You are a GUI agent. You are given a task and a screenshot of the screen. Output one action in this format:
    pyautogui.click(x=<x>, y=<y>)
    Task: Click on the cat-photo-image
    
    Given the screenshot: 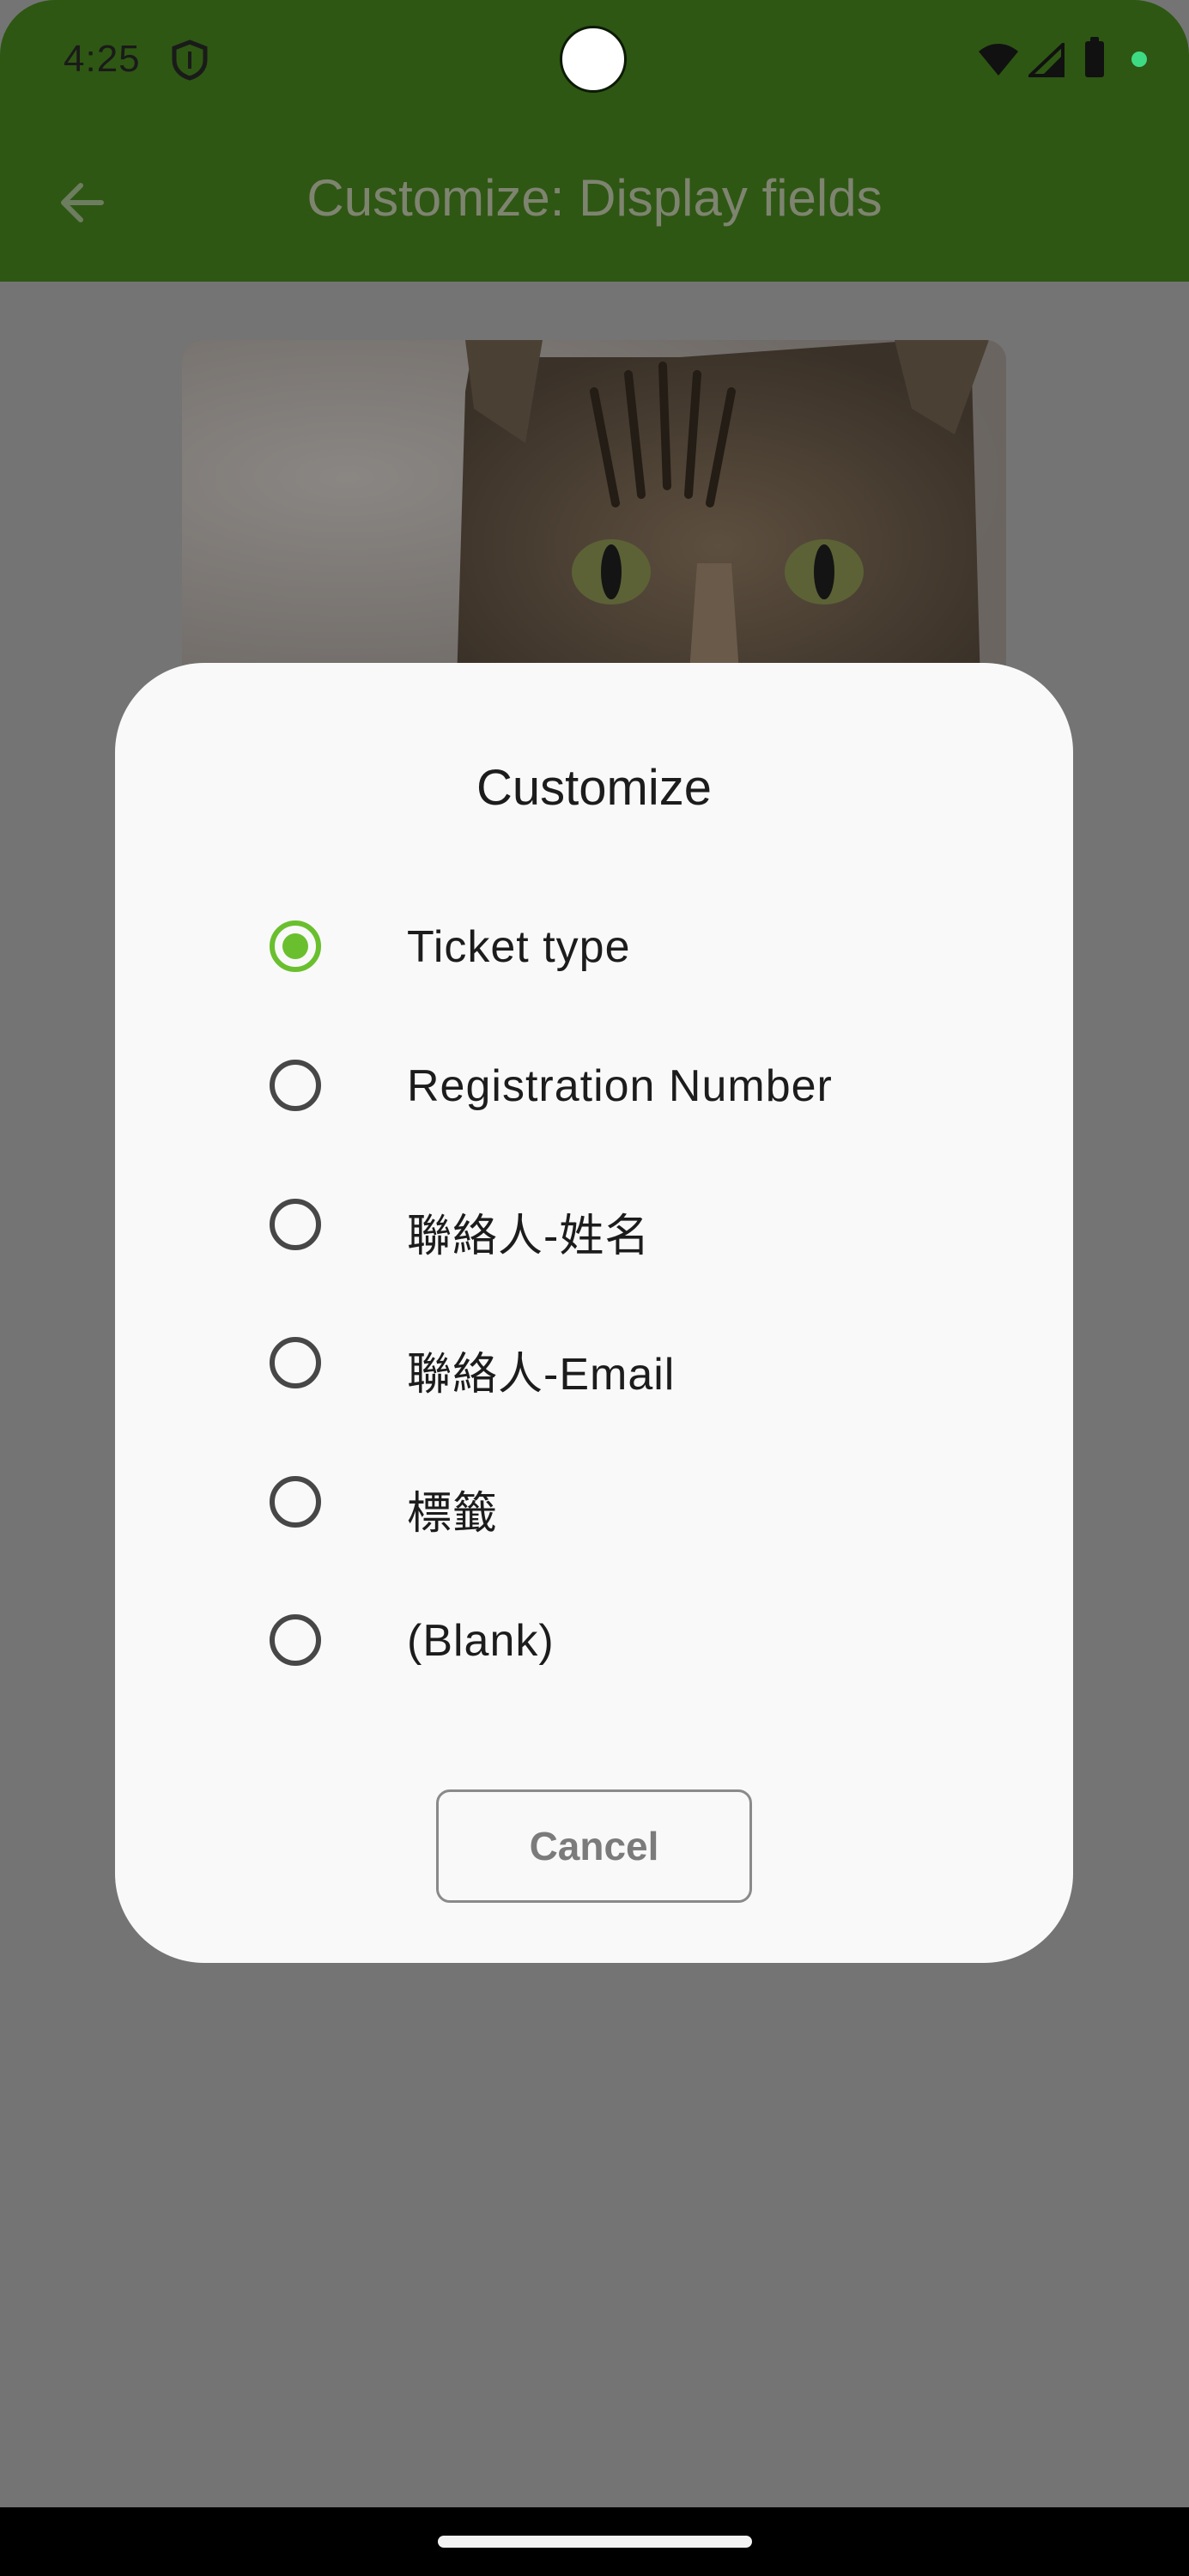 What is the action you would take?
    pyautogui.click(x=594, y=512)
    